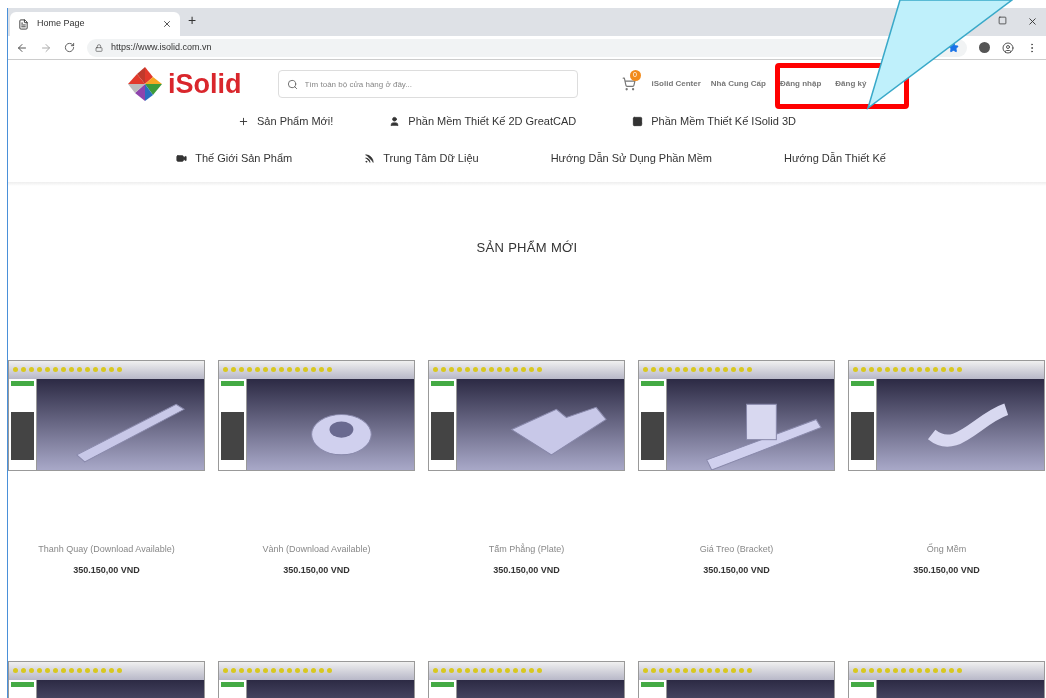 The width and height of the screenshot is (1046, 698). Describe the element at coordinates (145, 84) in the screenshot. I see `logo-icon` at that location.